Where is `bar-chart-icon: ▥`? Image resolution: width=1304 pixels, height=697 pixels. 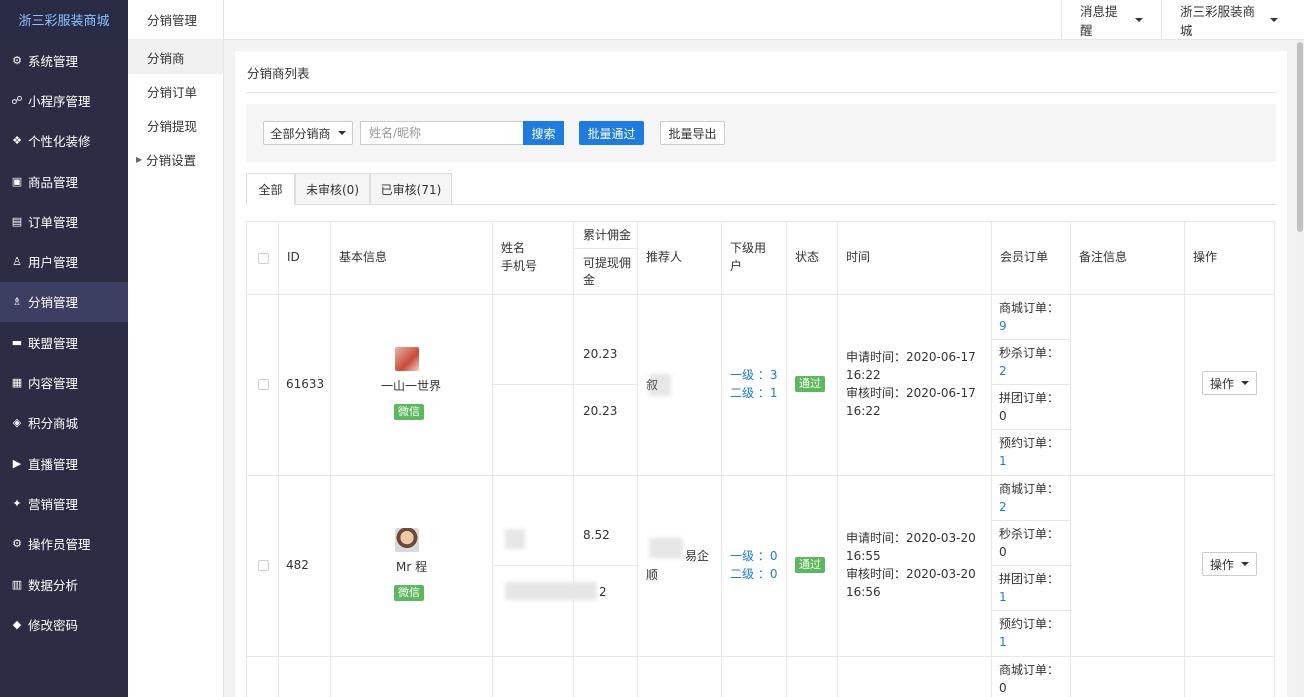 bar-chart-icon: ▥ is located at coordinates (17, 584).